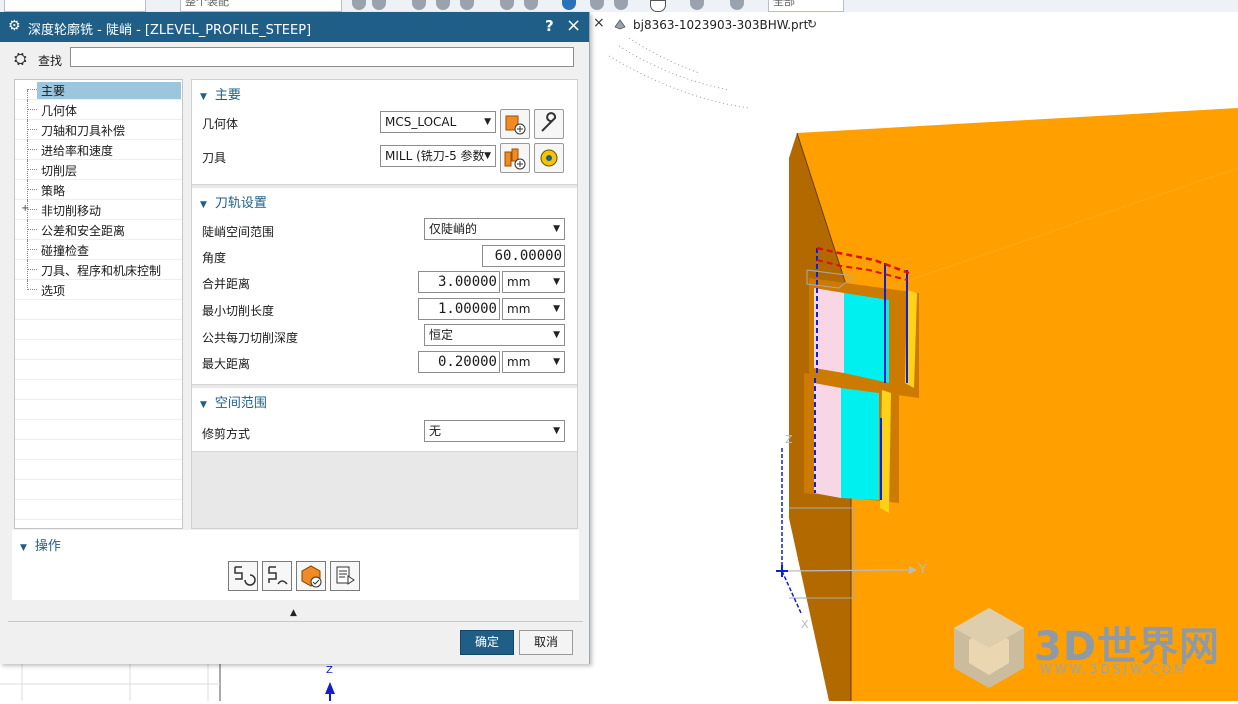  I want to click on group-header: ▼ 空间范围, so click(233, 401).